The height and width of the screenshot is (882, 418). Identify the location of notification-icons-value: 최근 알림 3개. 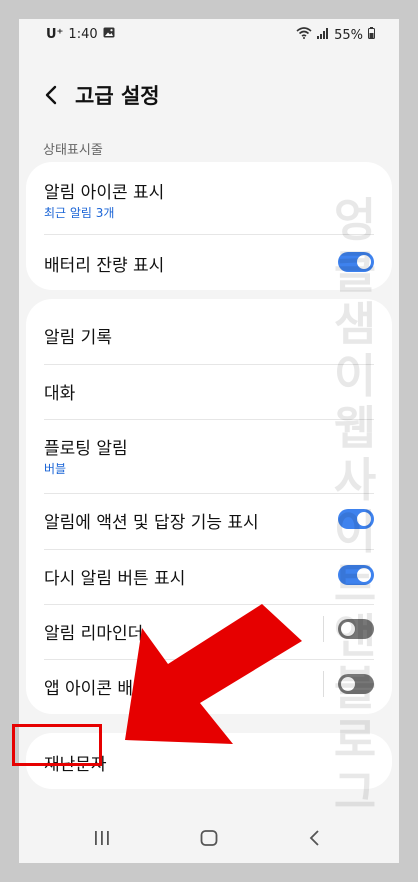
(79, 213).